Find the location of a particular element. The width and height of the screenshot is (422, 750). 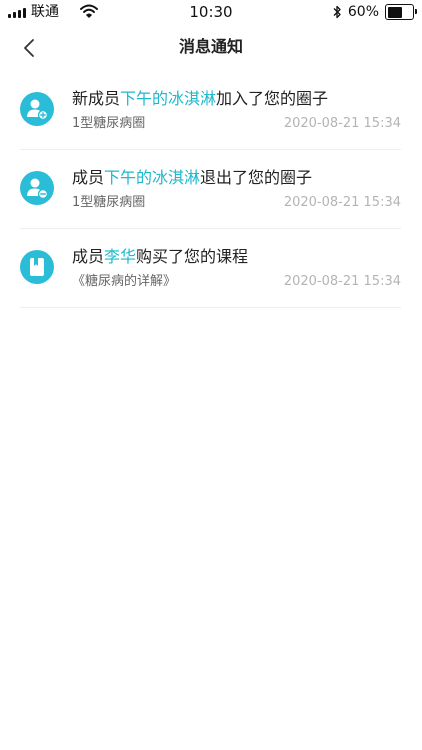

page-title: 消息通知 is located at coordinates (210, 46).